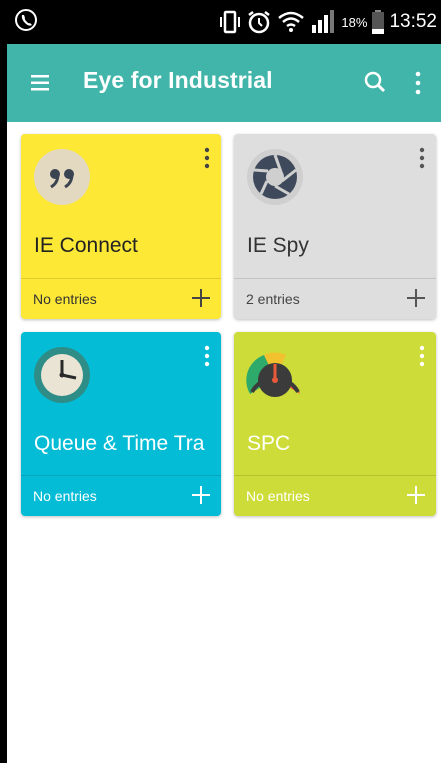 The width and height of the screenshot is (441, 763). What do you see at coordinates (86, 245) in the screenshot?
I see `card-title: IE Connect` at bounding box center [86, 245].